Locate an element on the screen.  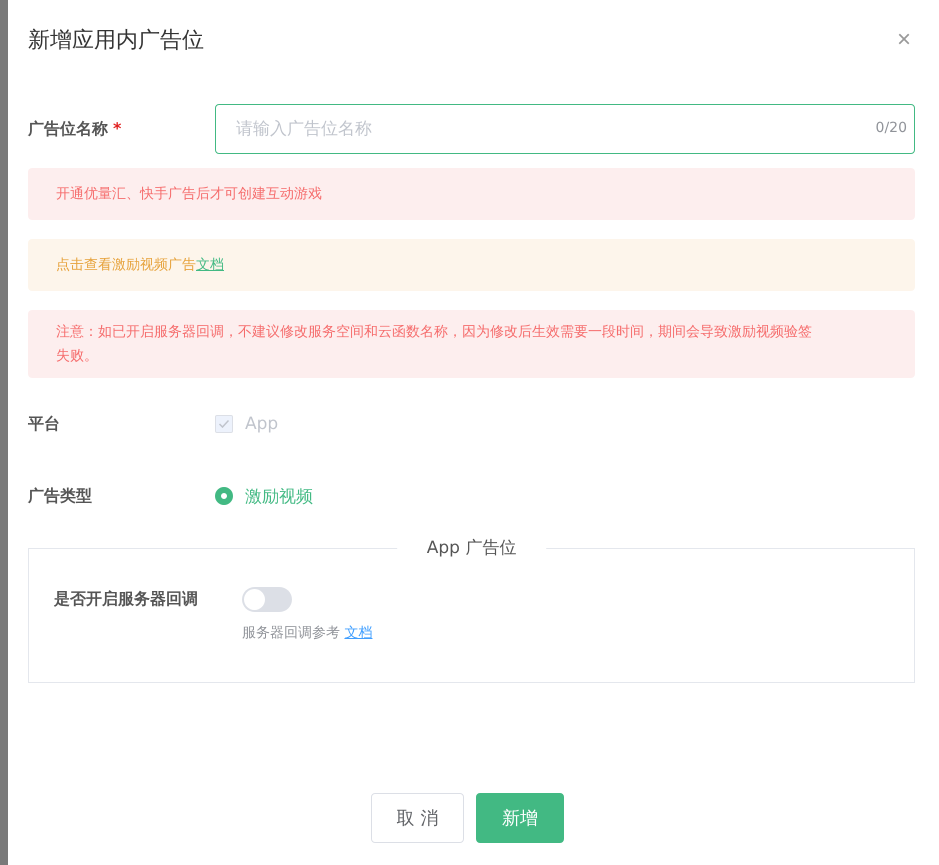
submit-button: 新增 is located at coordinates (520, 818).